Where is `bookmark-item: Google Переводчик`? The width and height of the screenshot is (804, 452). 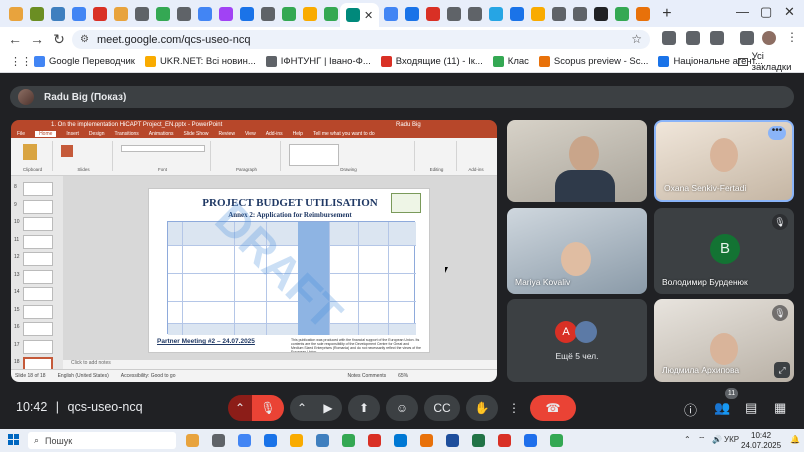 bookmark-item: Google Переводчик is located at coordinates (84, 61).